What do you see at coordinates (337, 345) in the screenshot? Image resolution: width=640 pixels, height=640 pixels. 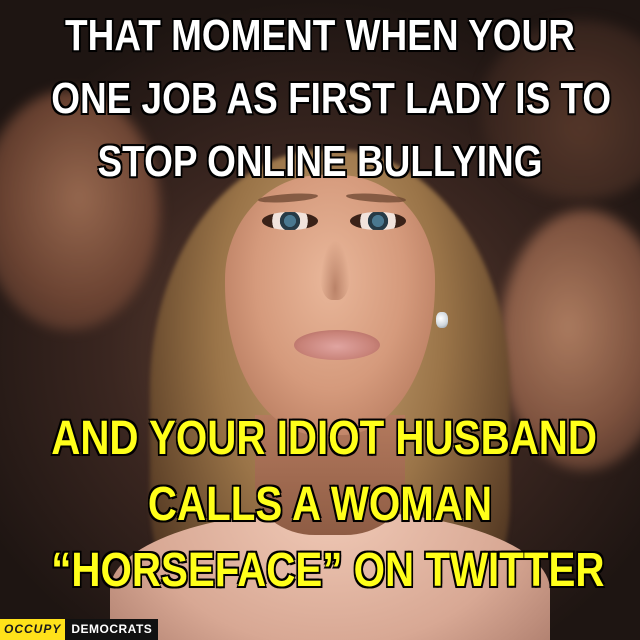 I see `subject-lips` at bounding box center [337, 345].